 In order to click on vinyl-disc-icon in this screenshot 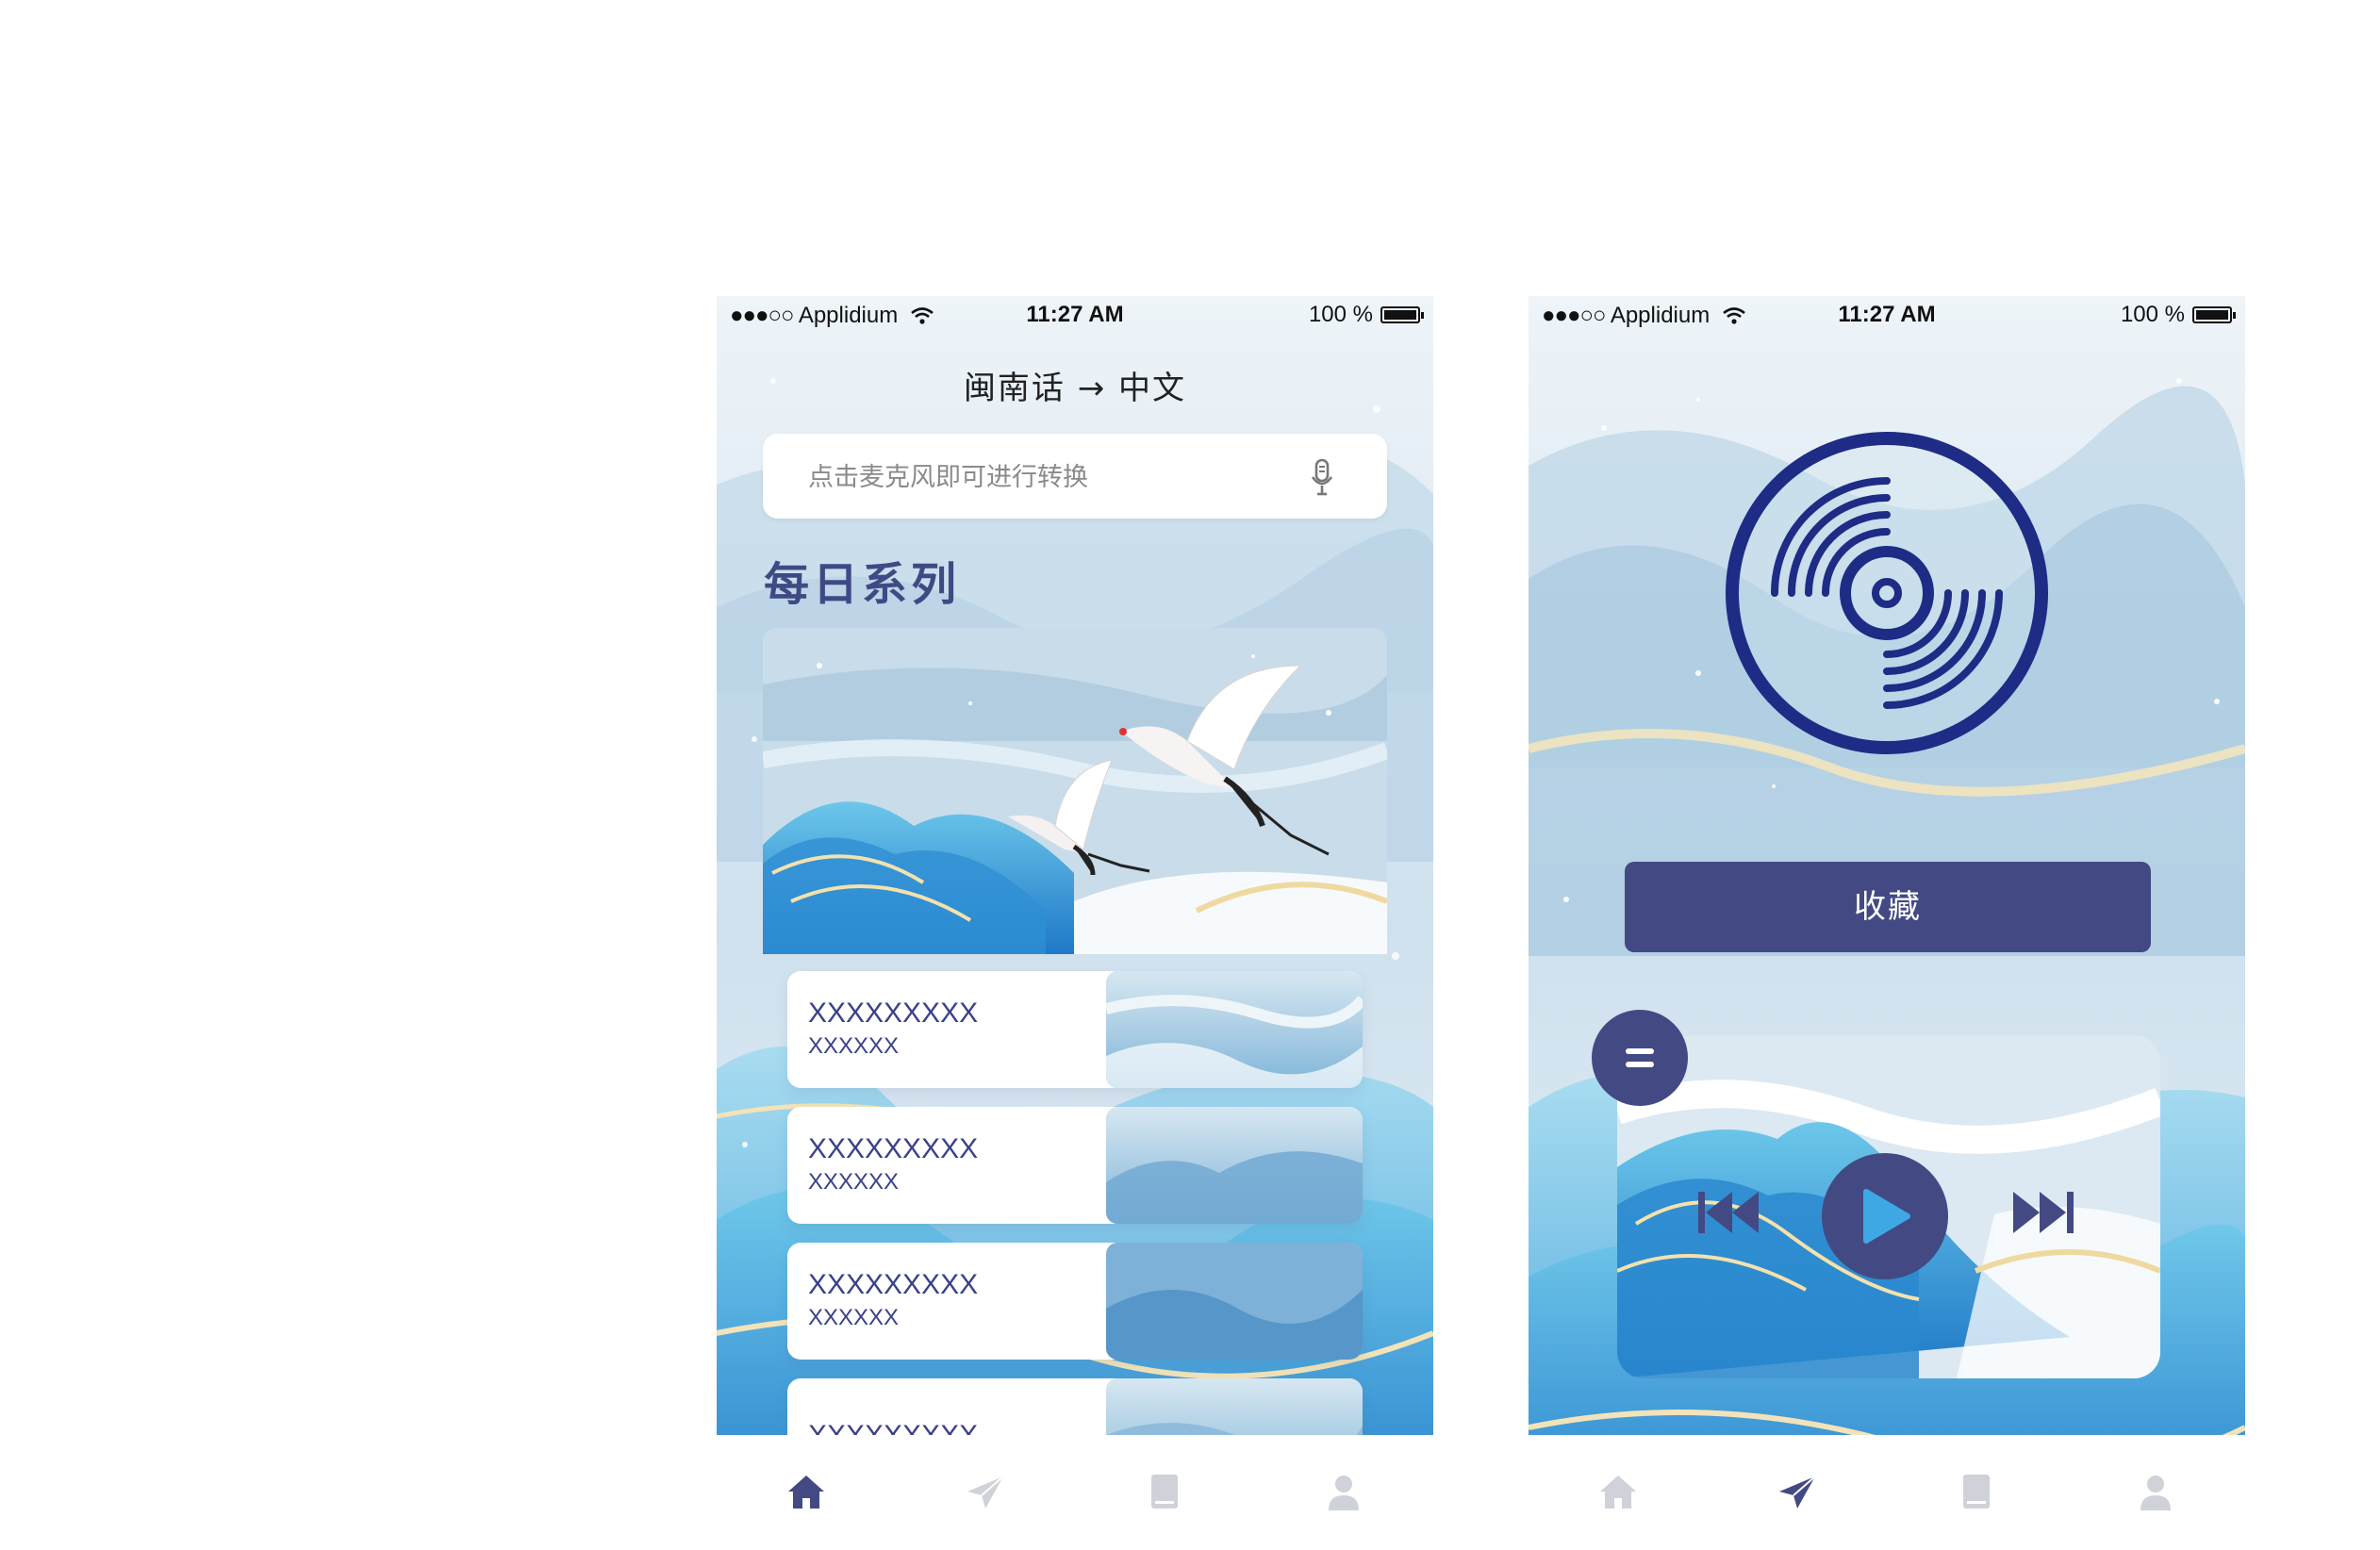, I will do `click(1887, 593)`.